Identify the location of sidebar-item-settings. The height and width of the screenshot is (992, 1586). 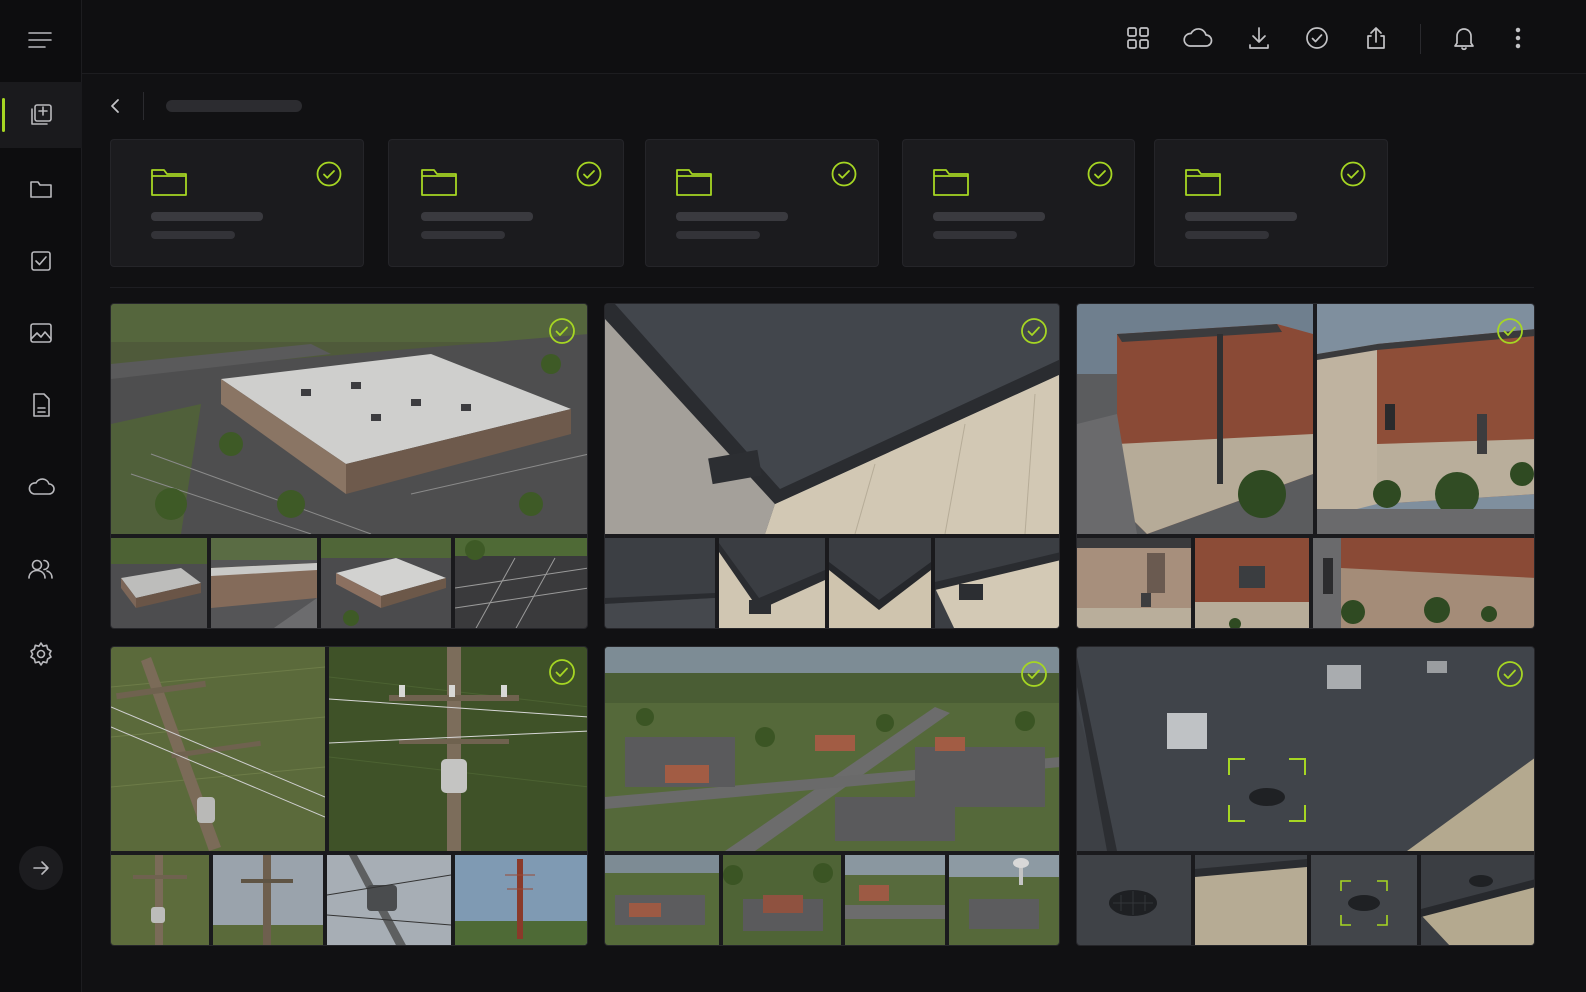
(41, 654).